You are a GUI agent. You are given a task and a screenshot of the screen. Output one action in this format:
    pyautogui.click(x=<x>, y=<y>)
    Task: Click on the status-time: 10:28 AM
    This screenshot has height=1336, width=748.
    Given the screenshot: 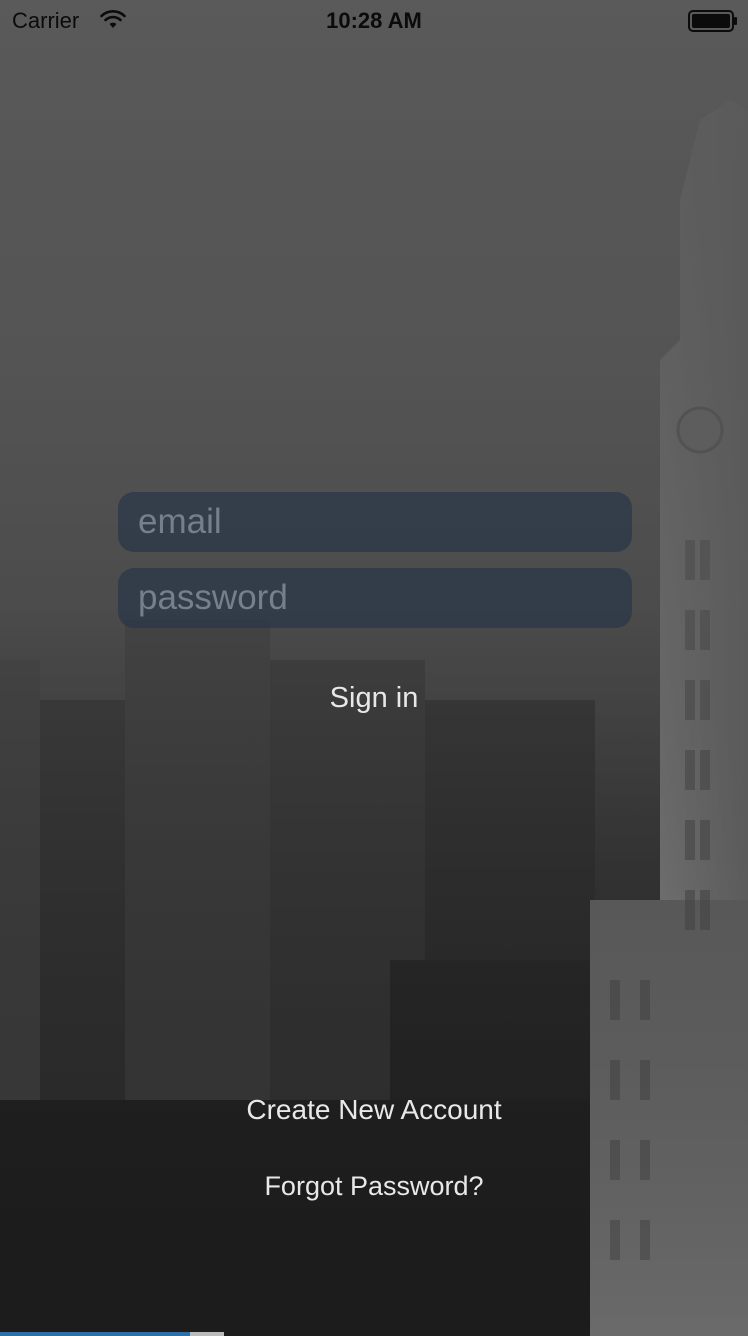 What is the action you would take?
    pyautogui.click(x=374, y=20)
    